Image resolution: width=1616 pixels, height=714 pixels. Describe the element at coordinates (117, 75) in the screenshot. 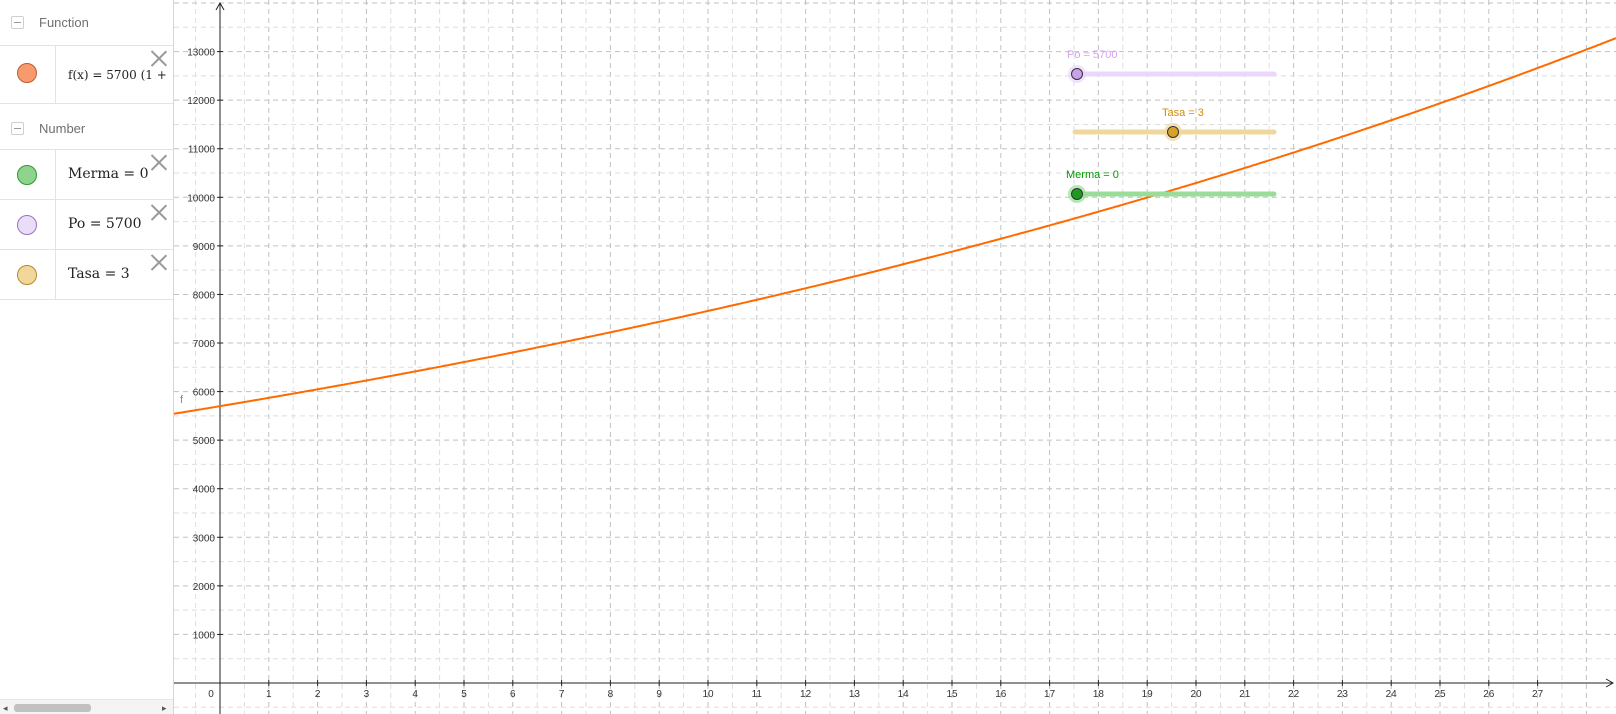

I see `function-definition: f(x) = 5700 (1 +` at that location.